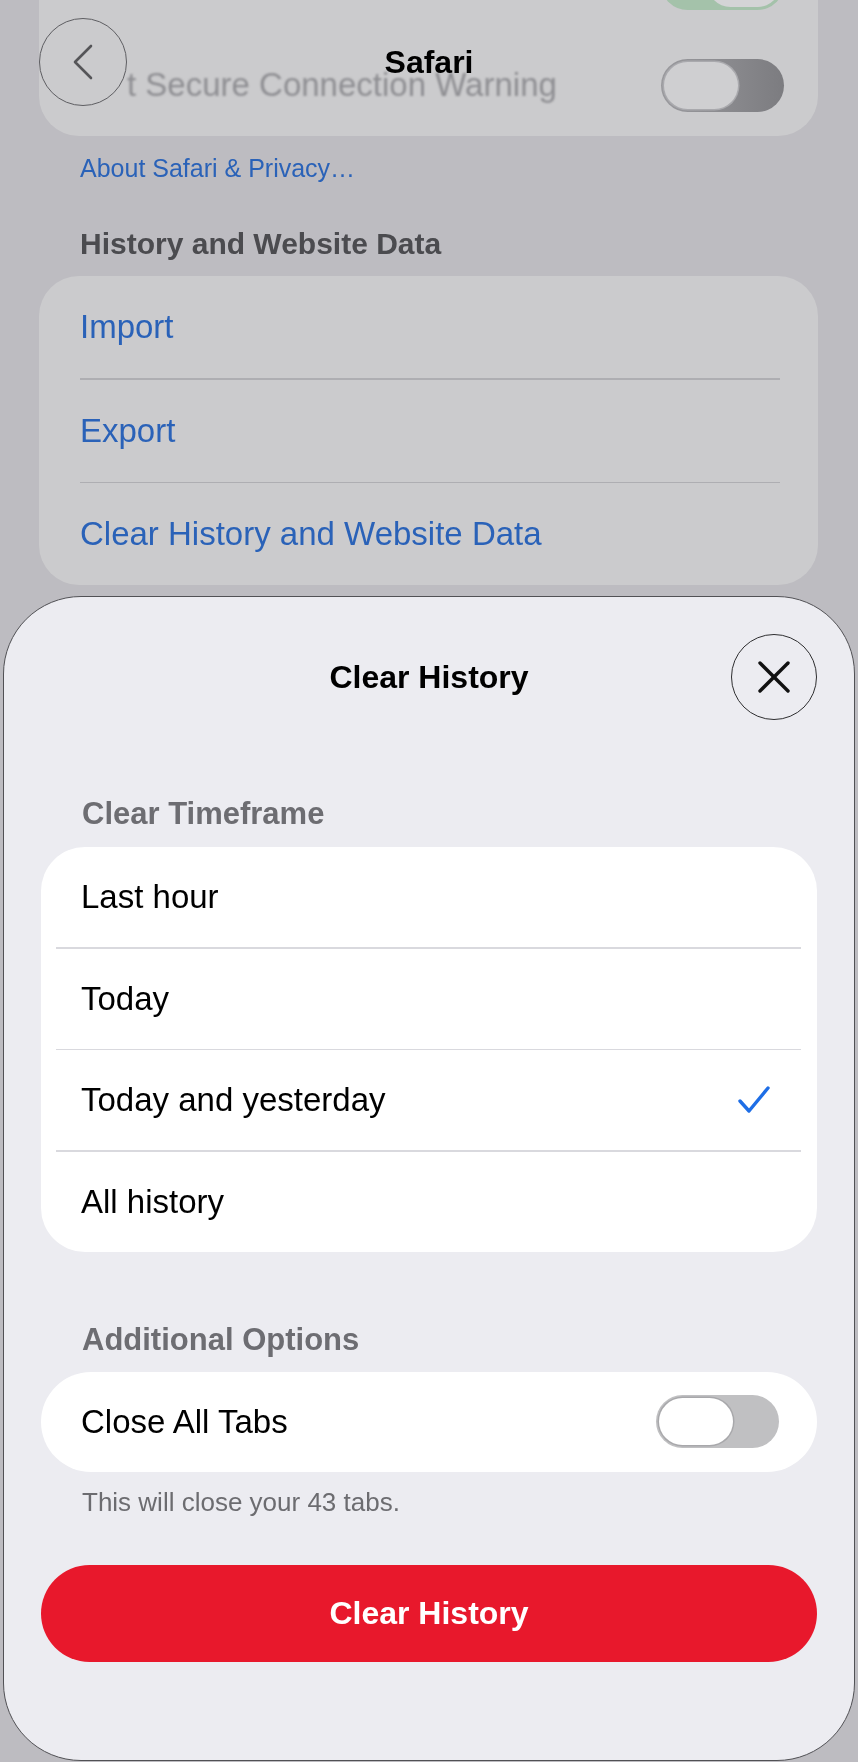  I want to click on section-header: History and Website Data, so click(261, 244).